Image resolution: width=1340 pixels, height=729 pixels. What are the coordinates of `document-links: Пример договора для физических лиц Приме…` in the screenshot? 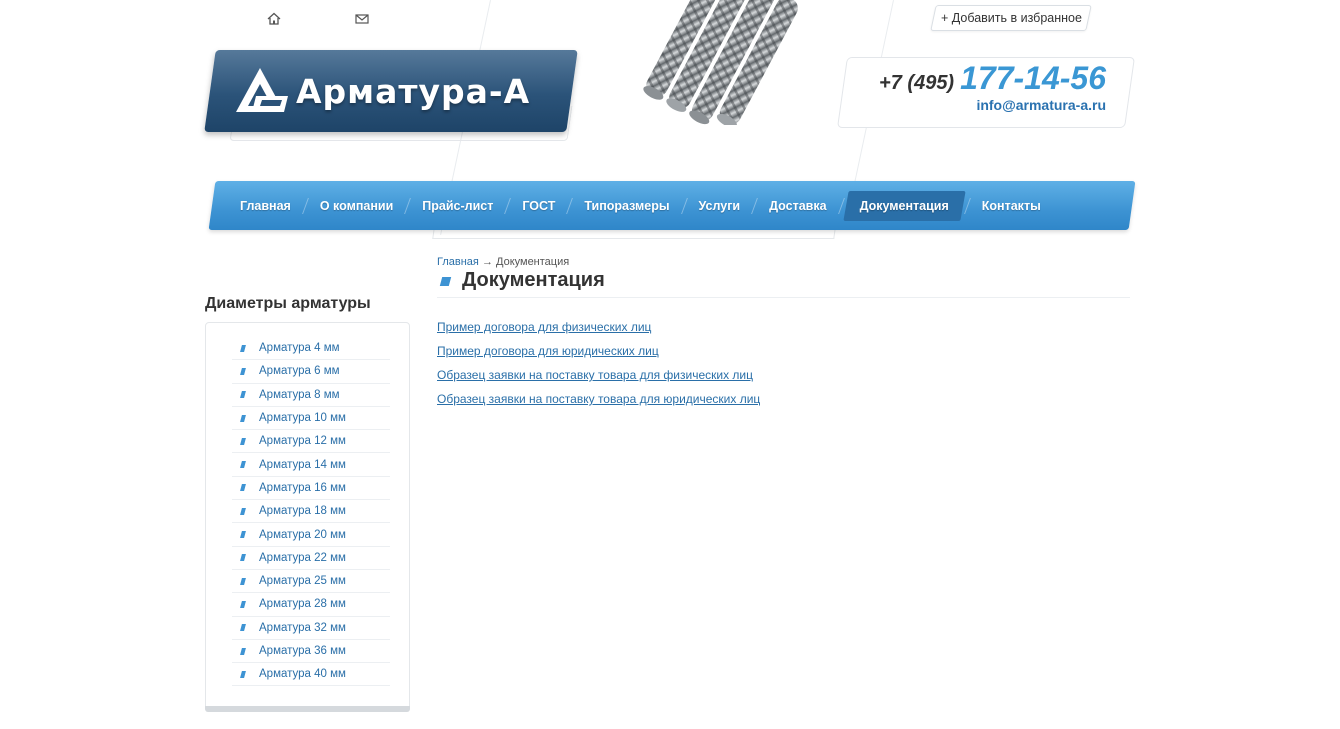 It's located at (598, 368).